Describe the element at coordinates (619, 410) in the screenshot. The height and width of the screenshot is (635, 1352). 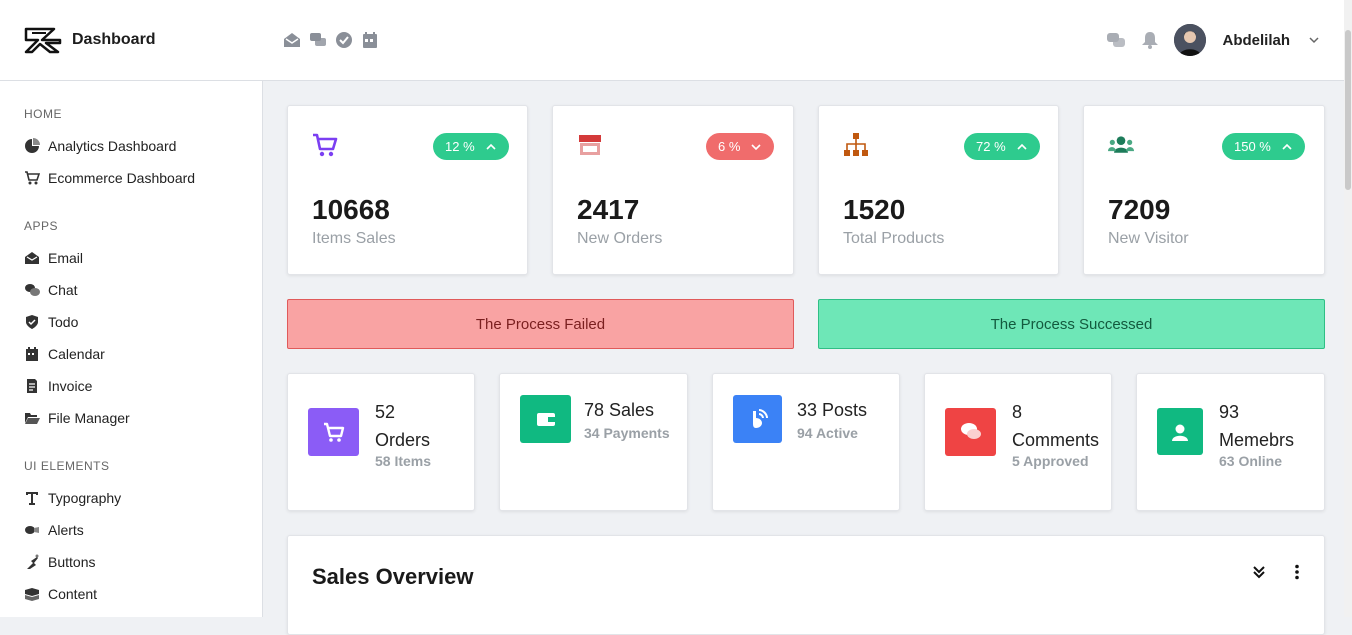
I see `mini-card-value: 78 Sales` at that location.